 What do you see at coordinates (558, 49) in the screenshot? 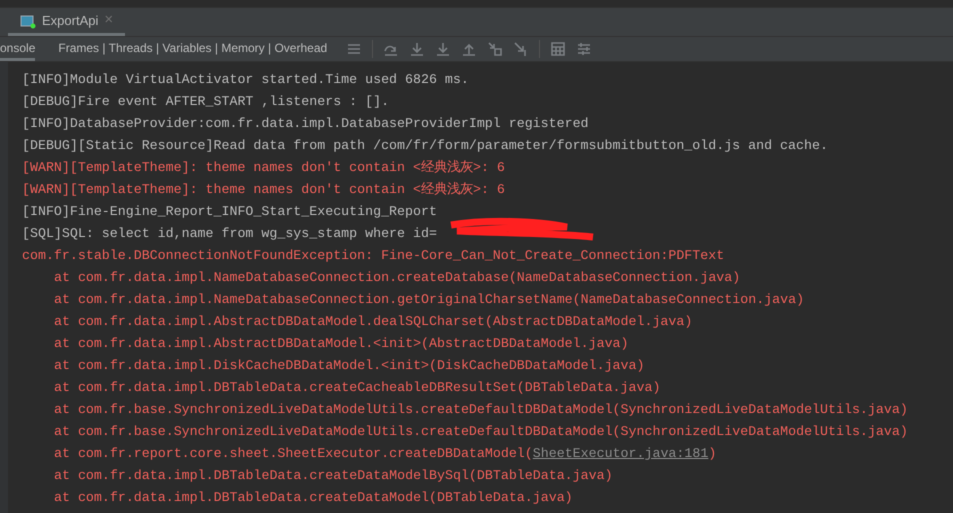
I see `calculator-icon` at bounding box center [558, 49].